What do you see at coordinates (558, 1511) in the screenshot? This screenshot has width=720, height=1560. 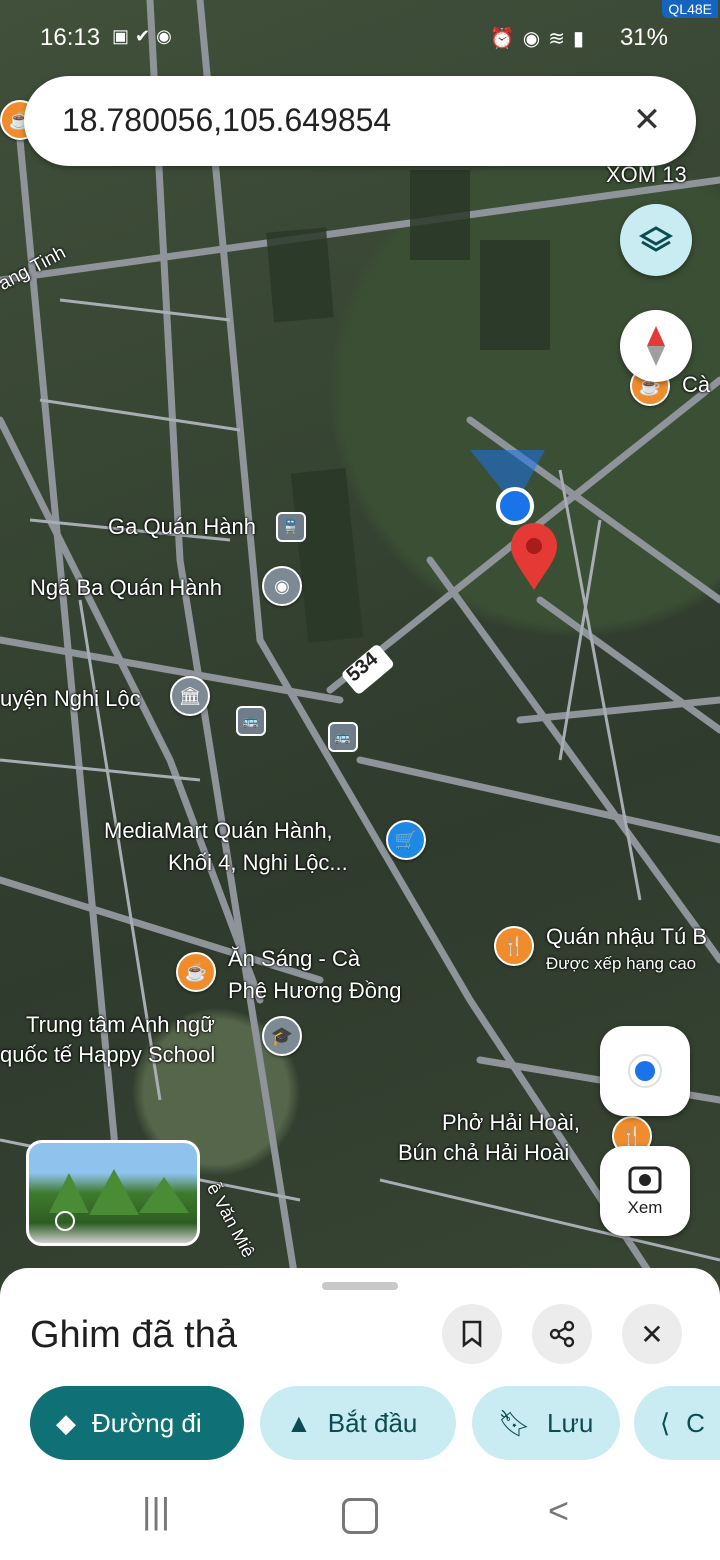 I see `back-icon: <` at bounding box center [558, 1511].